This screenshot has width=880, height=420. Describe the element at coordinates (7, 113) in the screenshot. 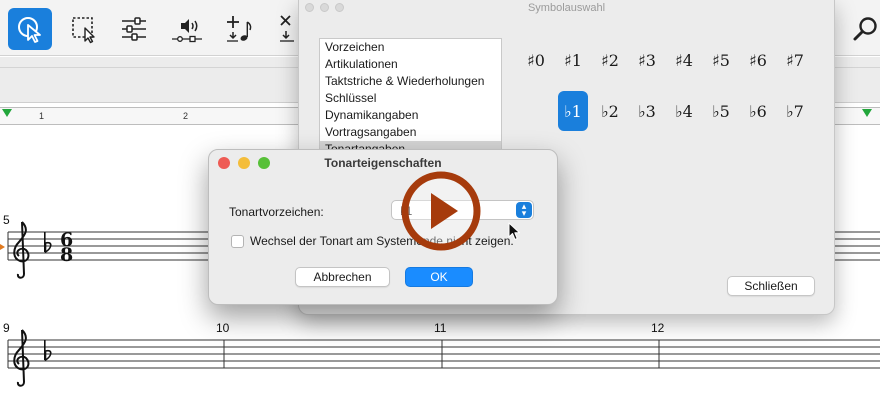

I see `left-locator-marker` at that location.